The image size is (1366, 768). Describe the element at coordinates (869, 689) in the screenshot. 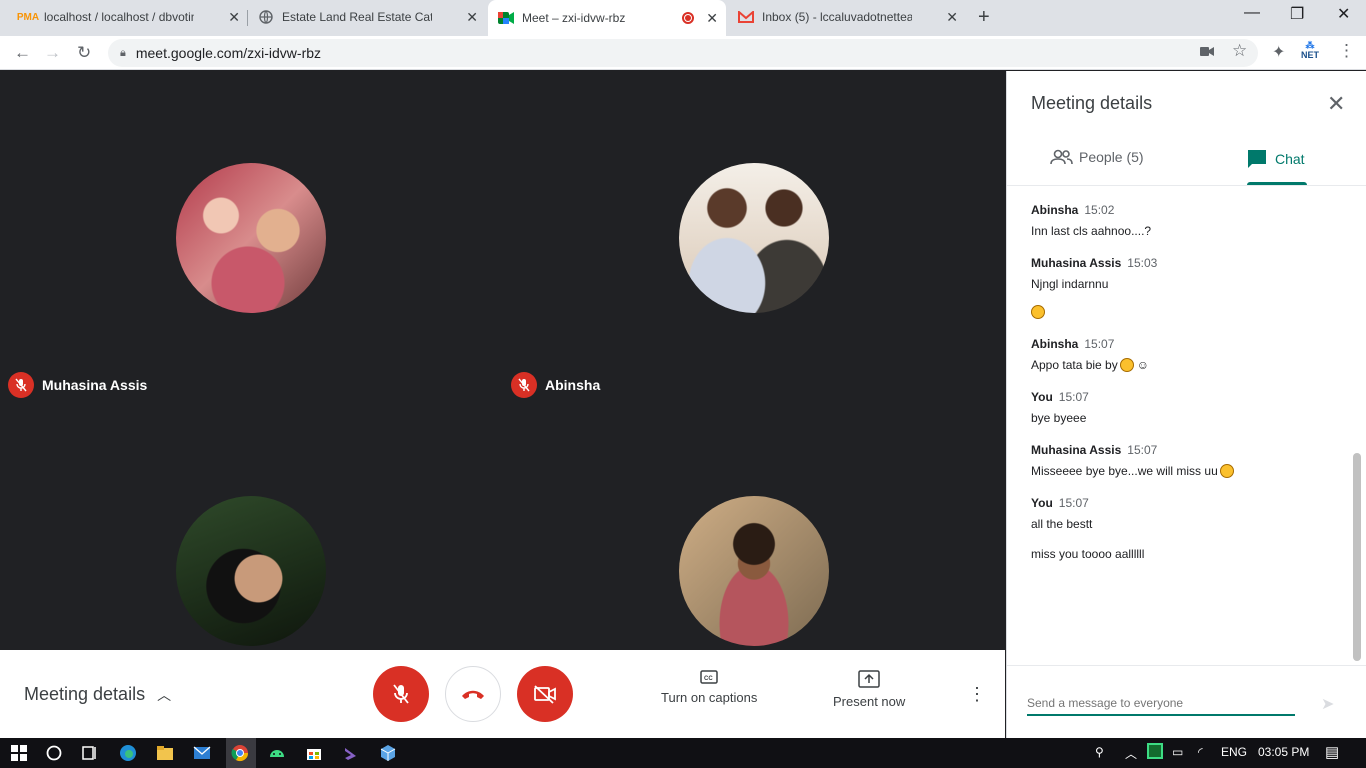

I see `present-now-button: Present now` at that location.